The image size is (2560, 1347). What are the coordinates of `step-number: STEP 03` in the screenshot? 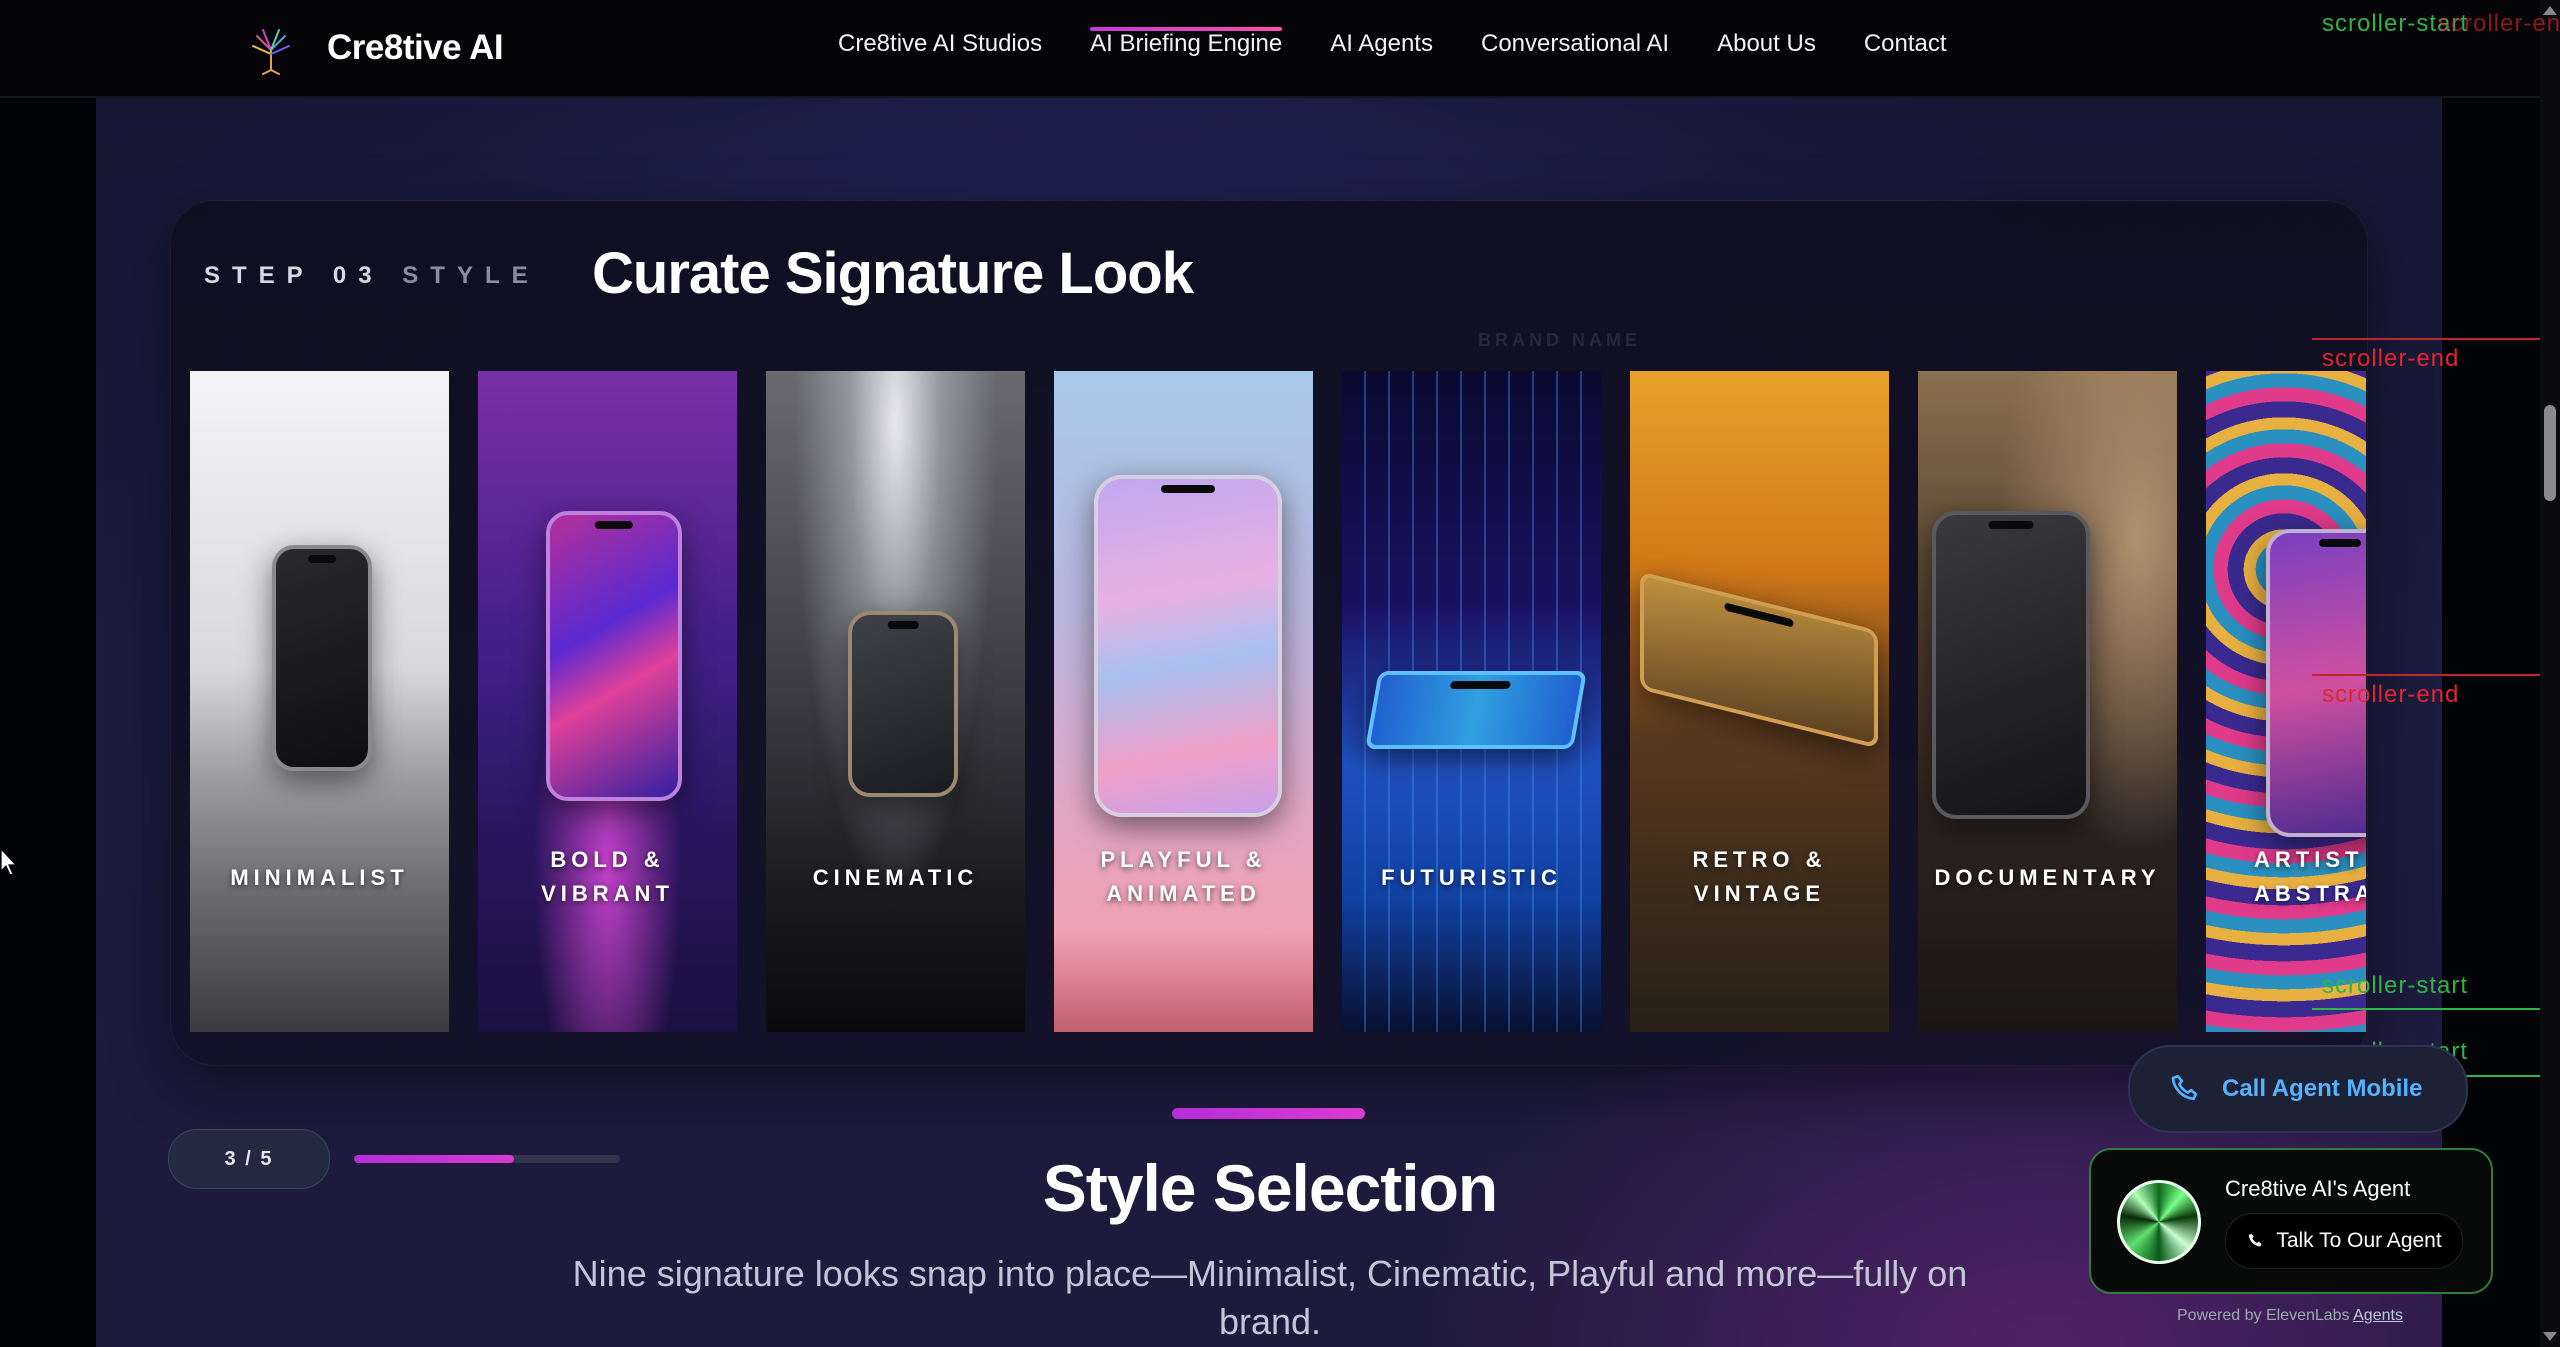 It's located at (294, 275).